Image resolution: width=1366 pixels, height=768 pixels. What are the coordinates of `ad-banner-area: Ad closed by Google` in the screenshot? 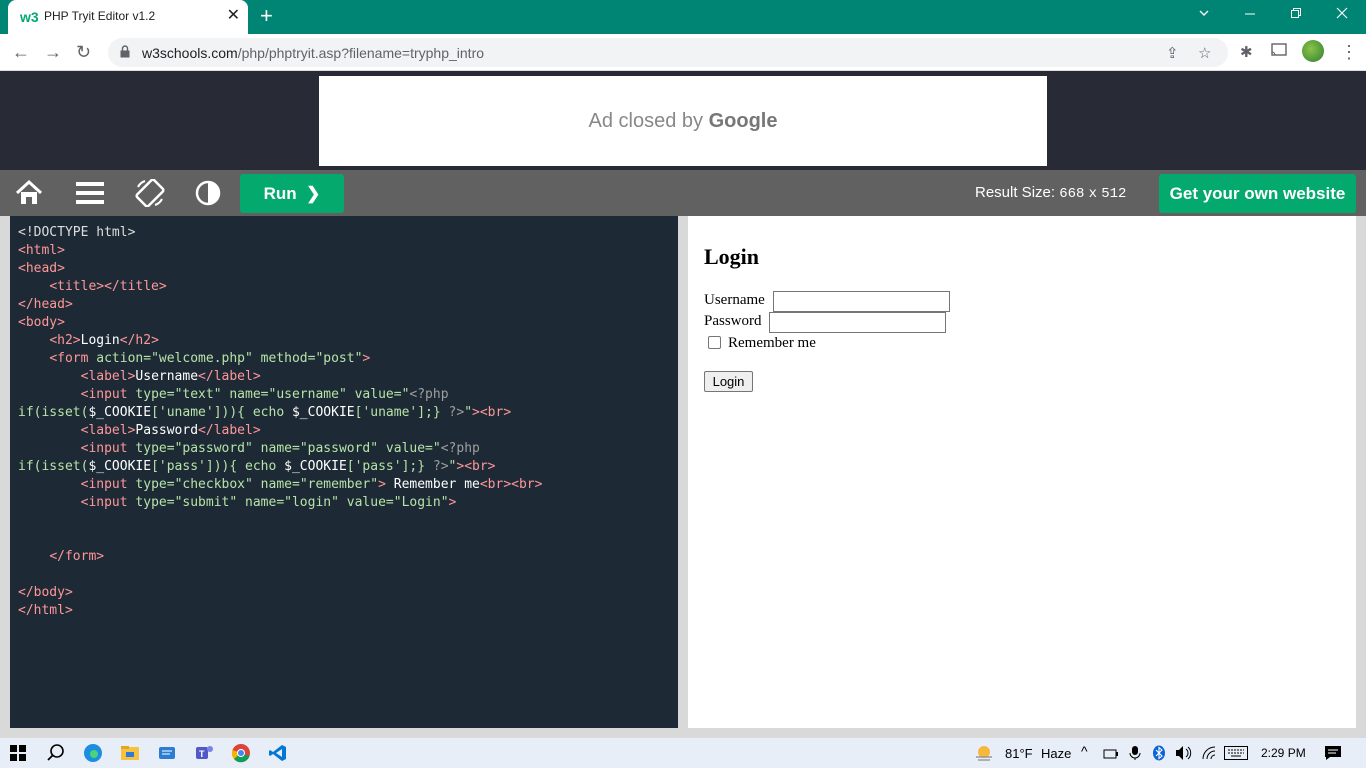 It's located at (683, 120).